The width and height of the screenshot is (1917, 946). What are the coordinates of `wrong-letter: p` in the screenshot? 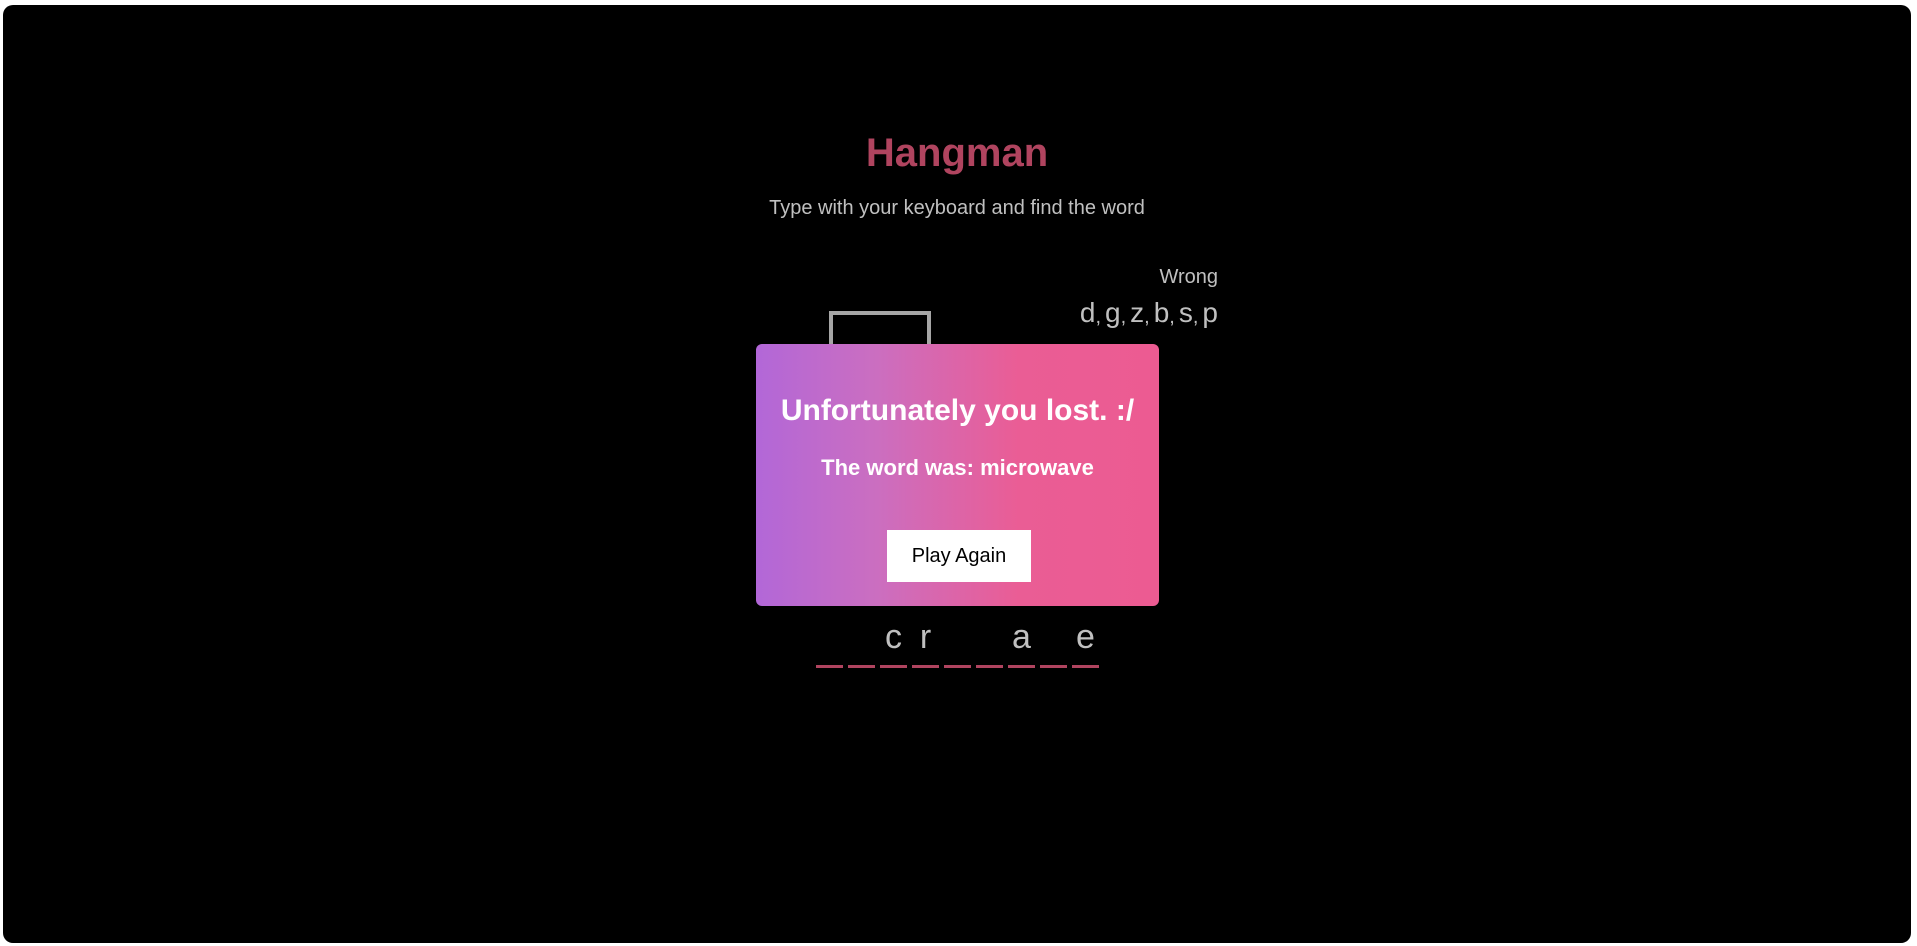 It's located at (1210, 312).